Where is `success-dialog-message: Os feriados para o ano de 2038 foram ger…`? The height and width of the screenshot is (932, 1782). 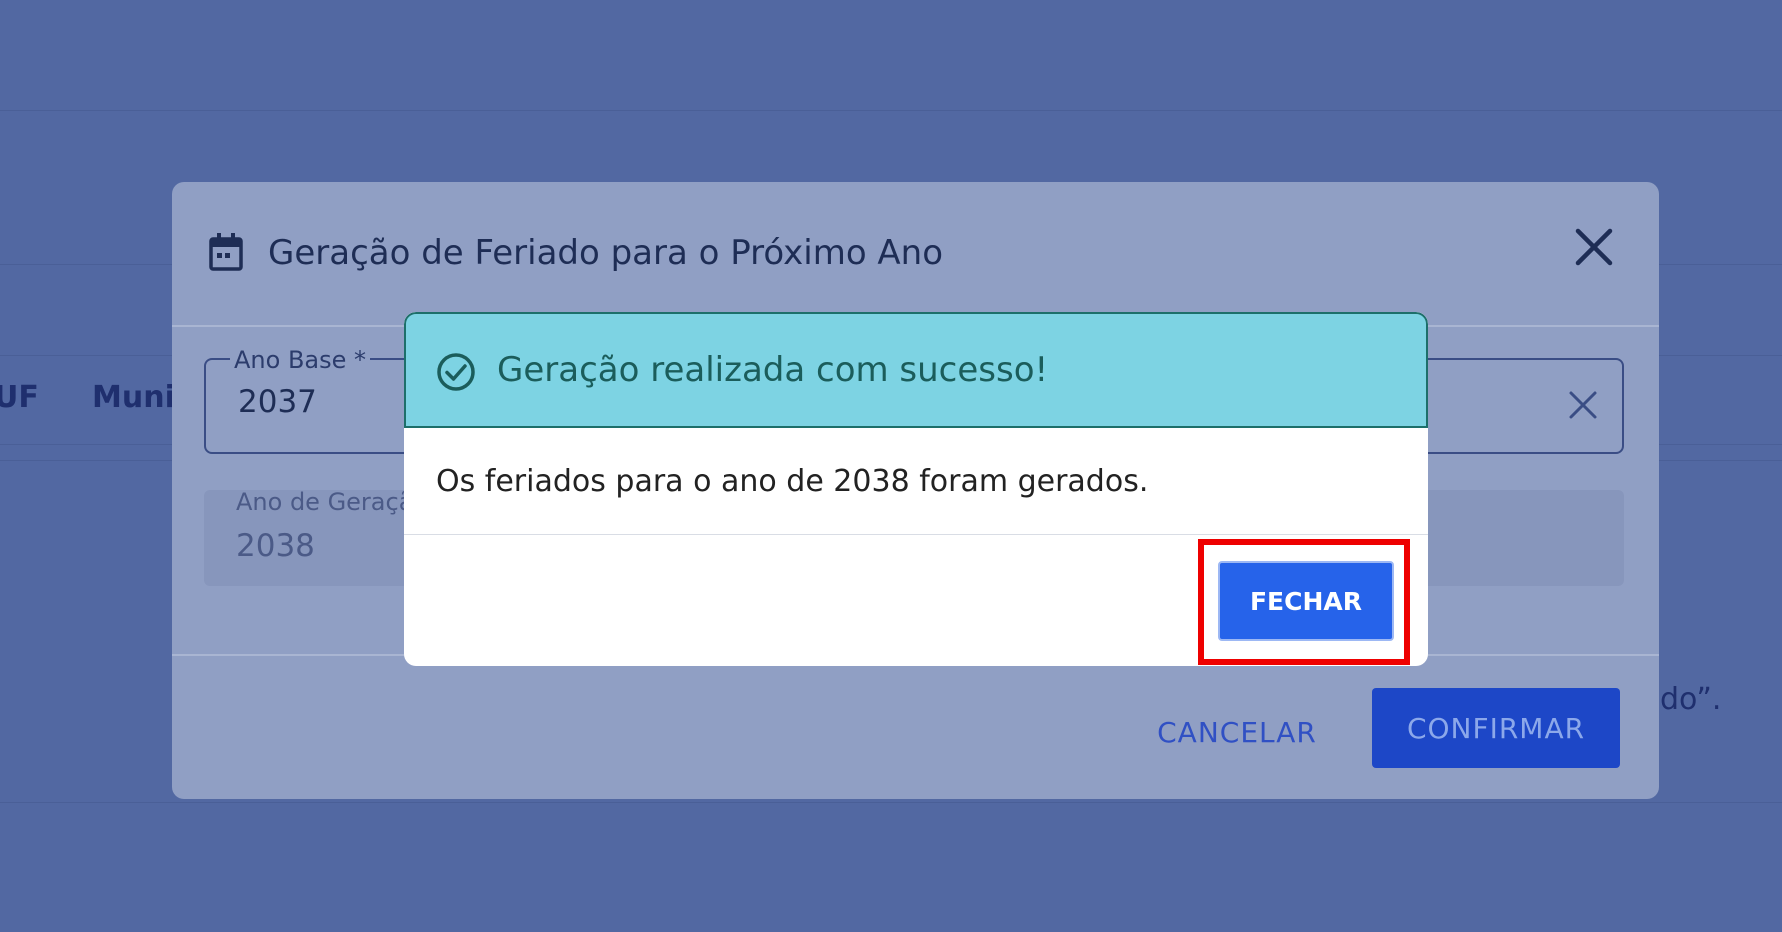 success-dialog-message: Os feriados para o ano de 2038 foram ger… is located at coordinates (792, 481).